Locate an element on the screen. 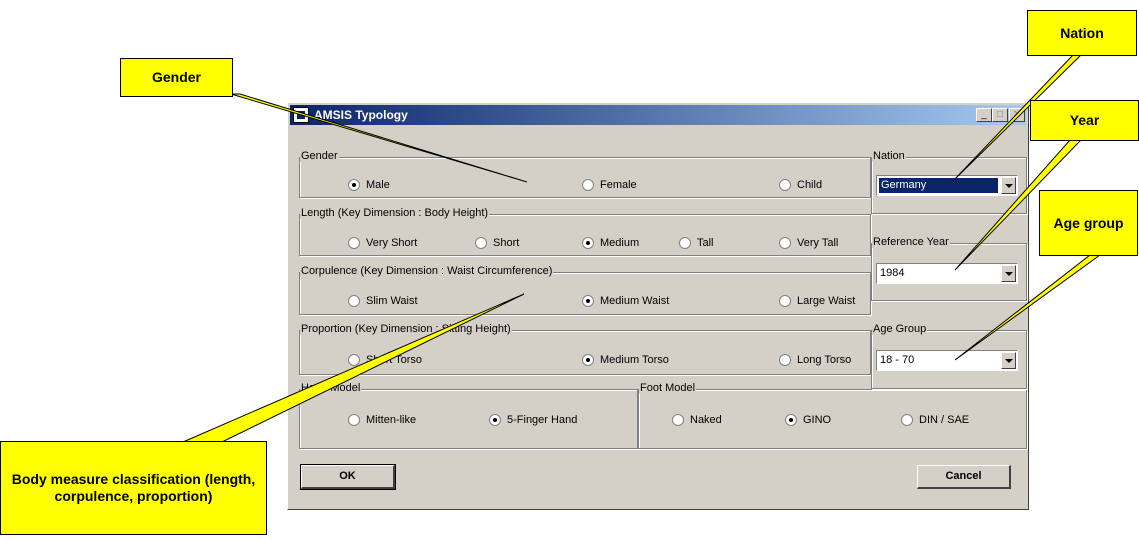  gender-pointer is located at coordinates (379, 138).